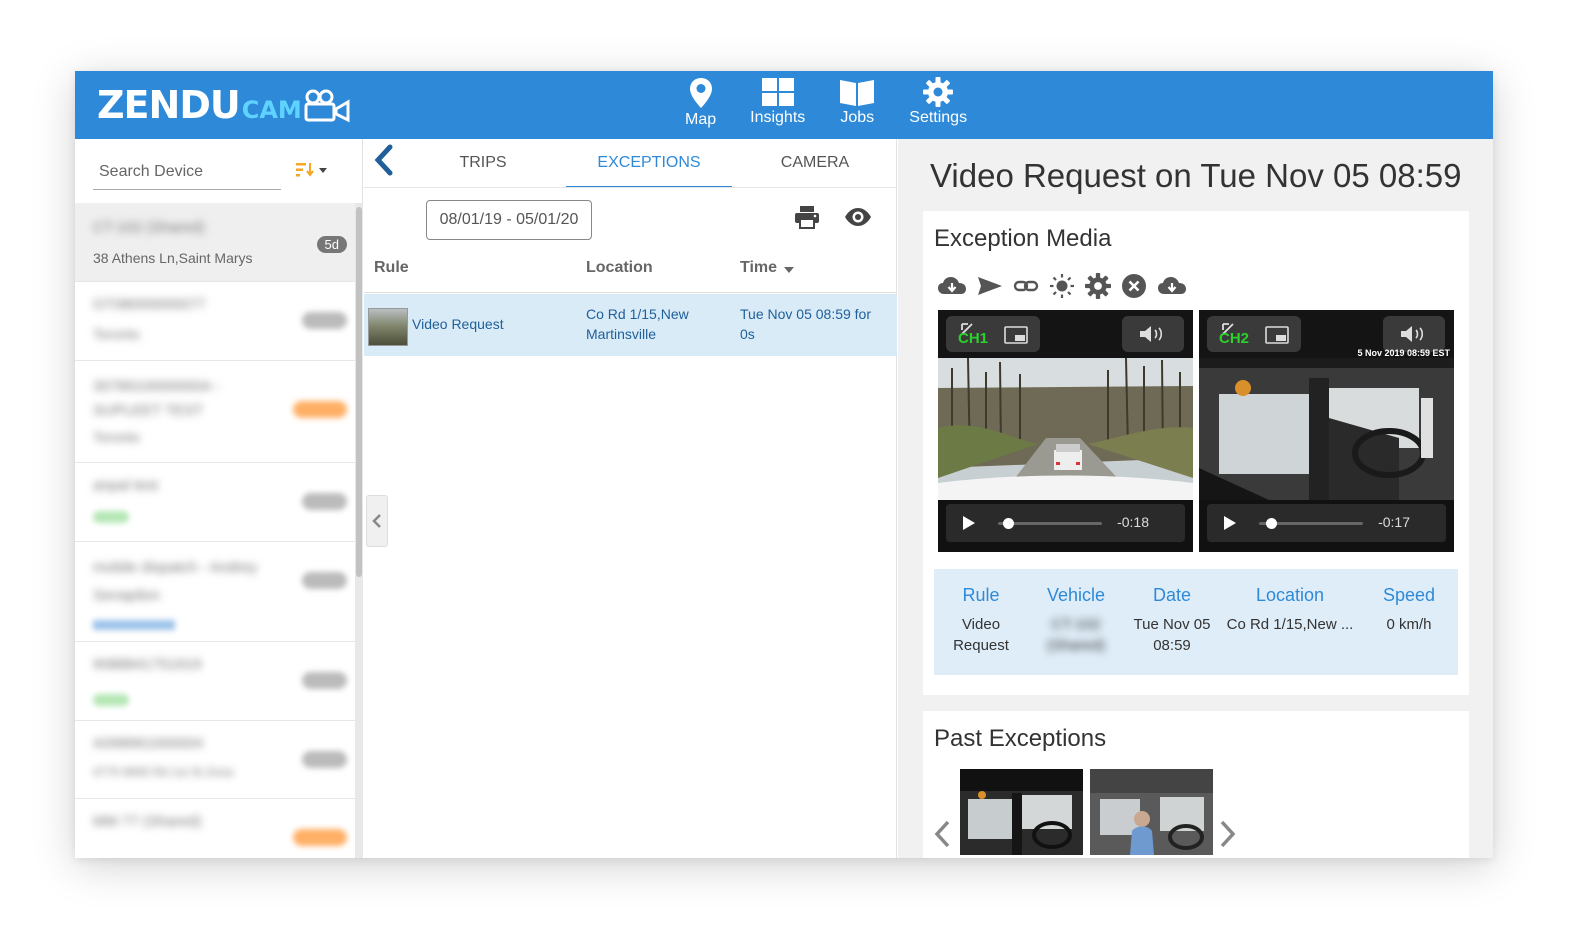 The image size is (1577, 942). What do you see at coordinates (384, 163) in the screenshot?
I see `back-button` at bounding box center [384, 163].